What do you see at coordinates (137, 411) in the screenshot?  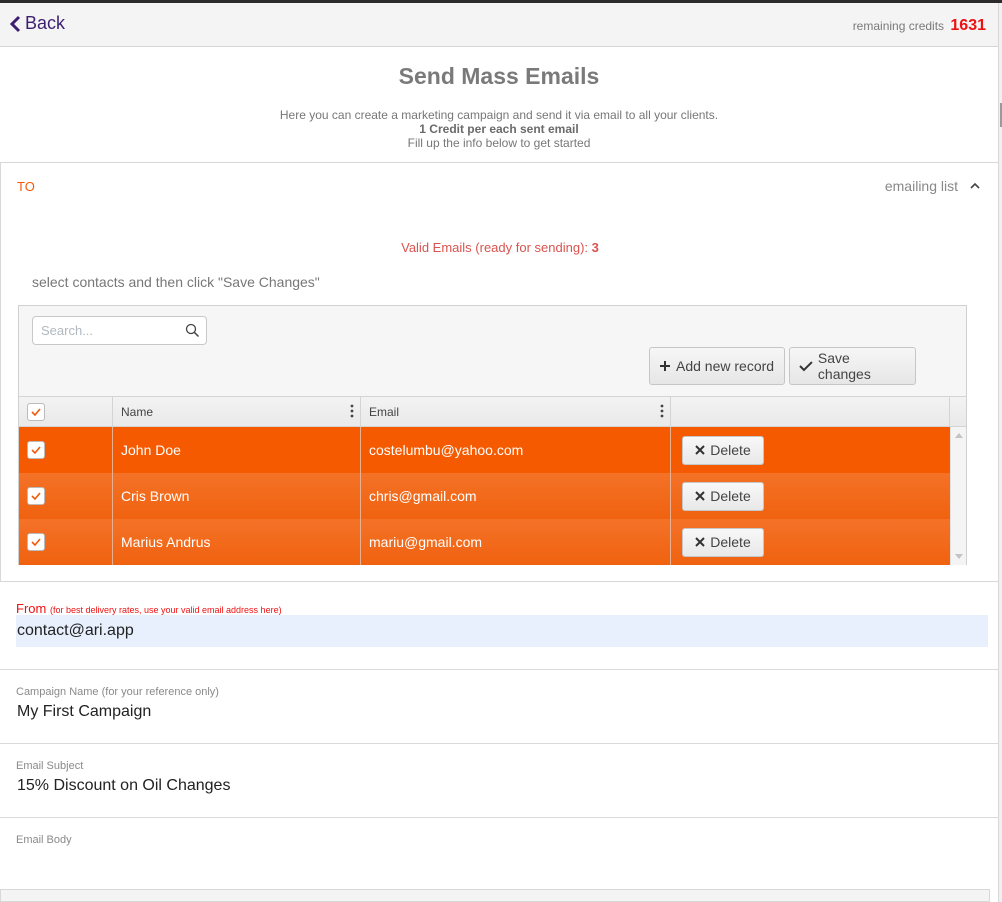 I see `column-label: Name` at bounding box center [137, 411].